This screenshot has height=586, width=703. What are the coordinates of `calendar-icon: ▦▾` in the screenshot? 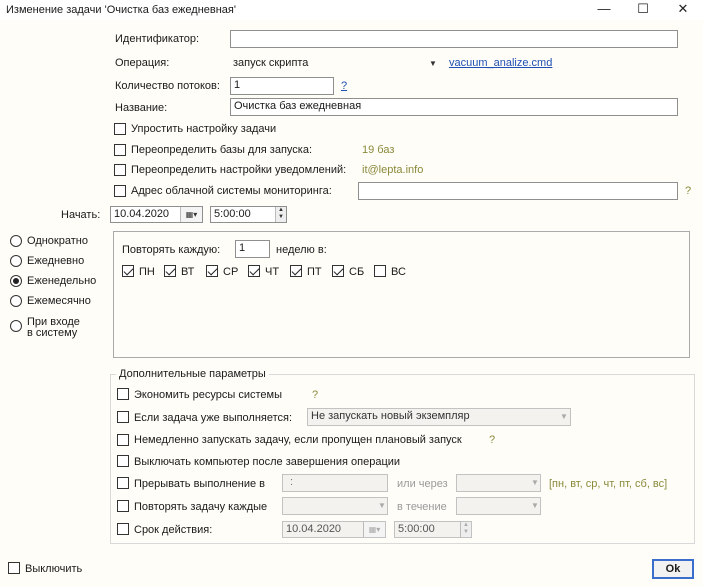 It's located at (191, 214).